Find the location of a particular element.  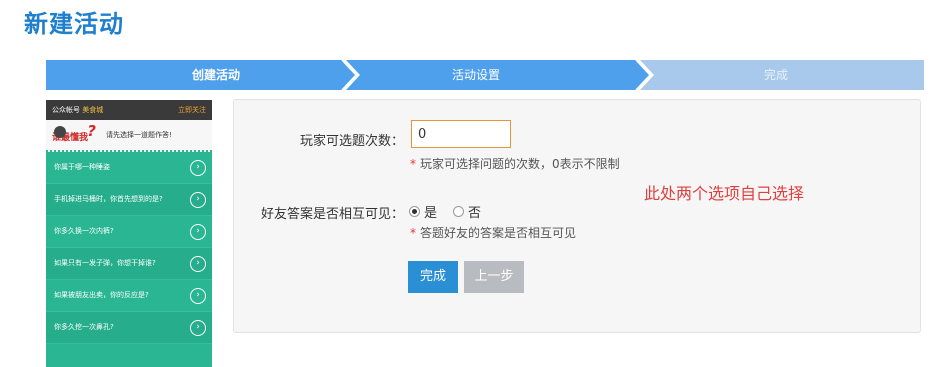

question-item: 你多久挖一次鼻孔? › is located at coordinates (129, 328).